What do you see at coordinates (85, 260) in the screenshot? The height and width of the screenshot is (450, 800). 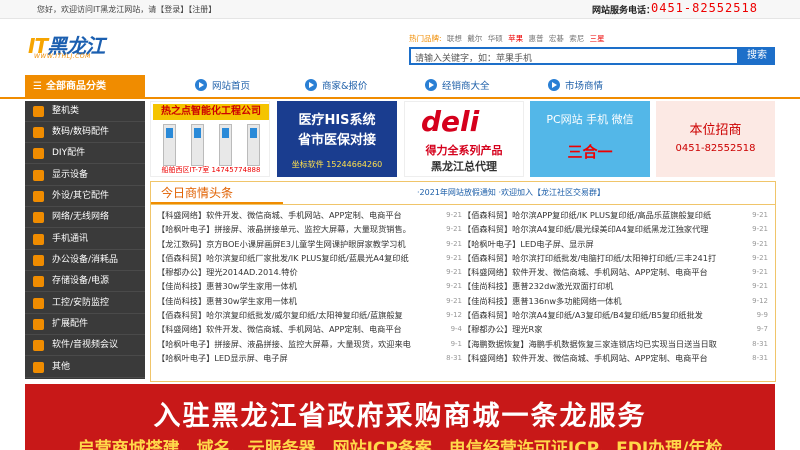 I see `sidebar-item-office: 办公设备/消耗品` at bounding box center [85, 260].